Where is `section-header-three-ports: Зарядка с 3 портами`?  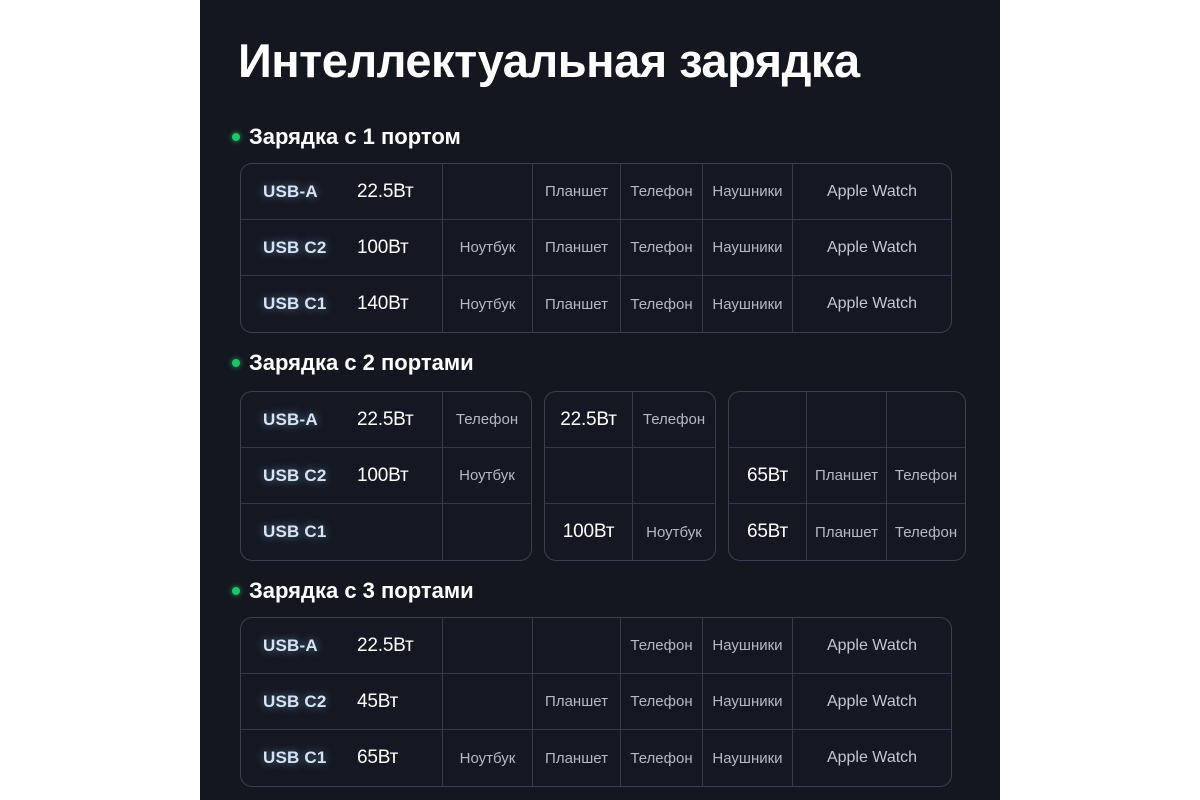 section-header-three-ports: Зарядка с 3 портами is located at coordinates (600, 591).